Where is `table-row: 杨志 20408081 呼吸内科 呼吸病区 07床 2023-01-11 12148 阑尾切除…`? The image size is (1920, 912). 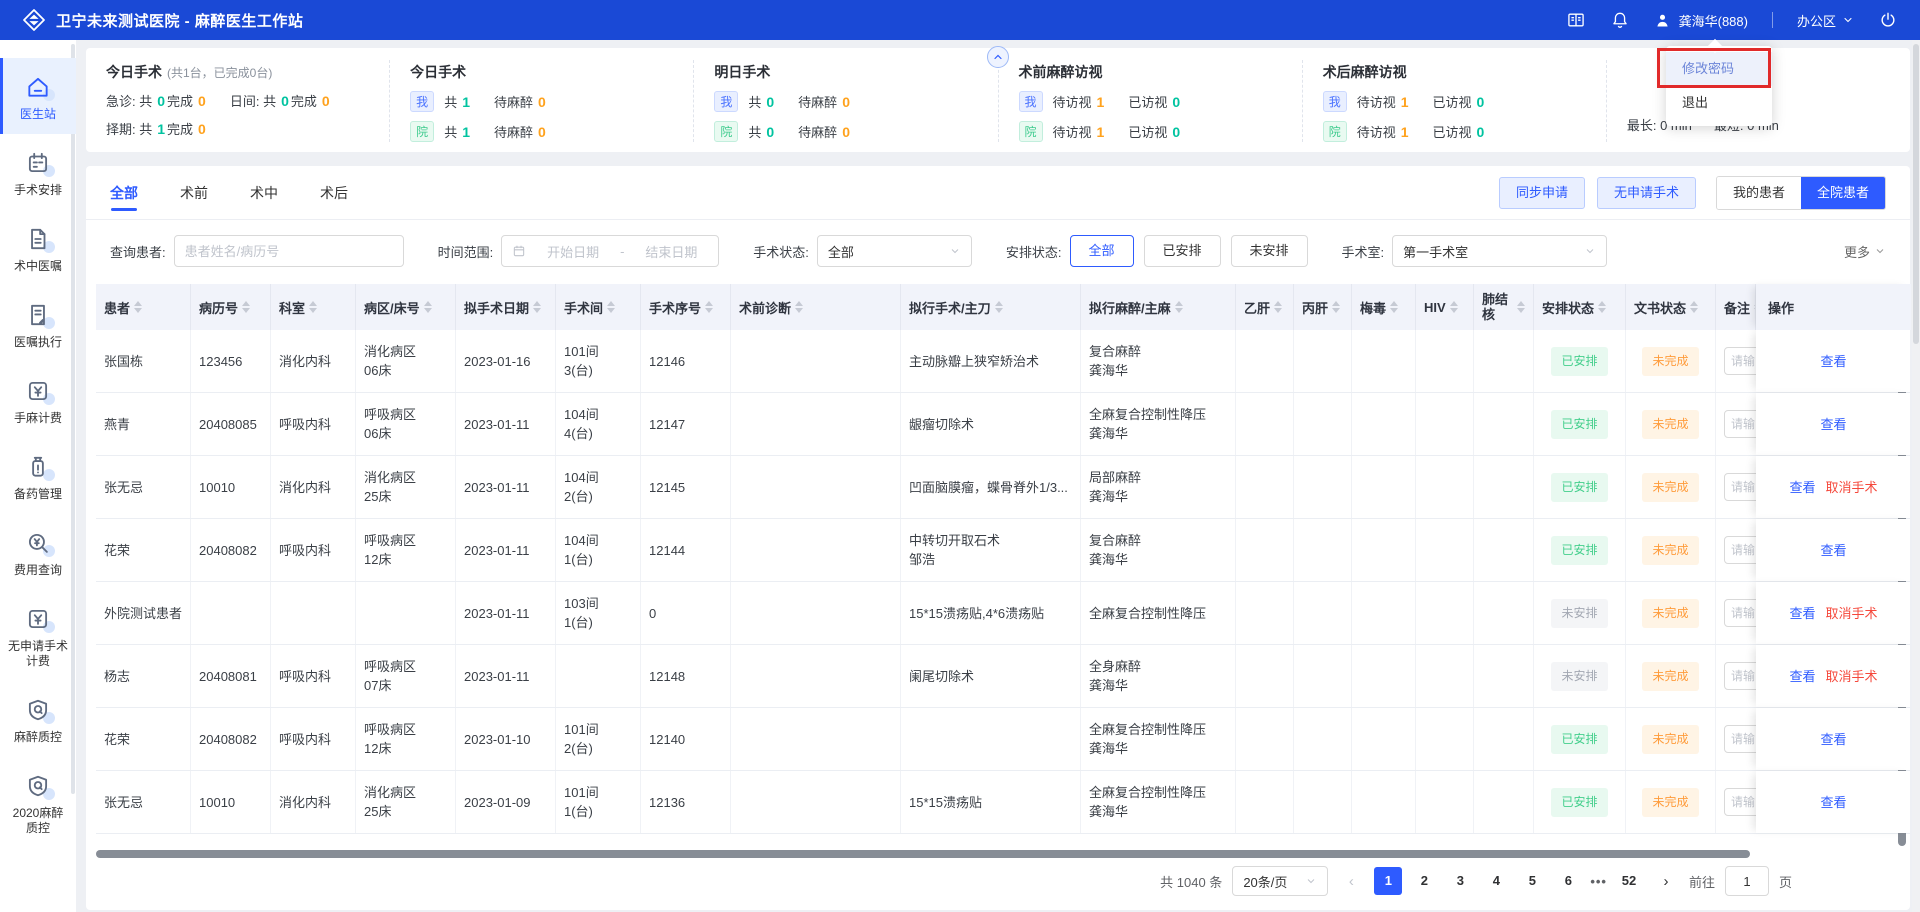 table-row: 杨志 20408081 呼吸内科 呼吸病区 07床 2023-01-11 12148 阑尾切除… is located at coordinates (1003, 676).